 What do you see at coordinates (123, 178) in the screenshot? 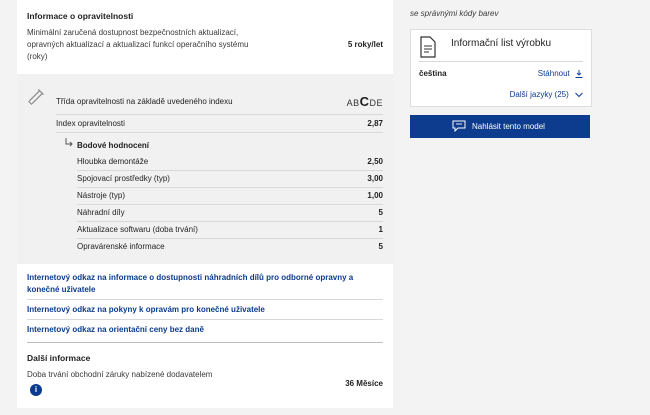
I see `criterion-label: Spojovací prostředky (typ)` at bounding box center [123, 178].